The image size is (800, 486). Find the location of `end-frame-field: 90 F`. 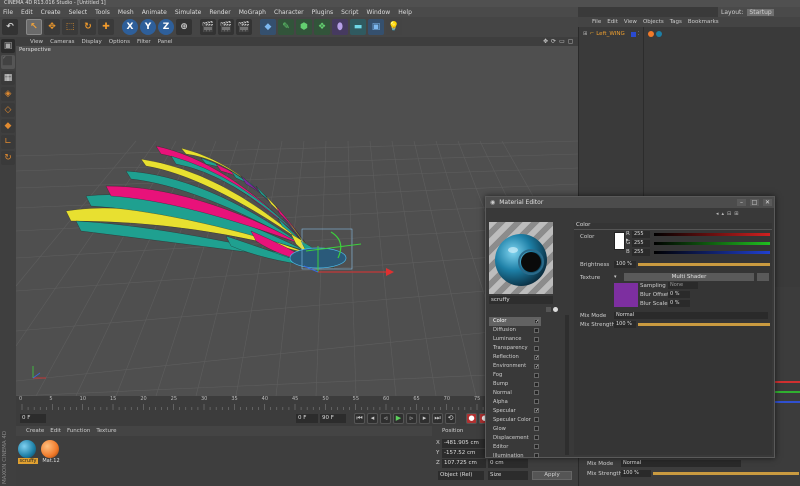

end-frame-field: 90 F is located at coordinates (333, 418).